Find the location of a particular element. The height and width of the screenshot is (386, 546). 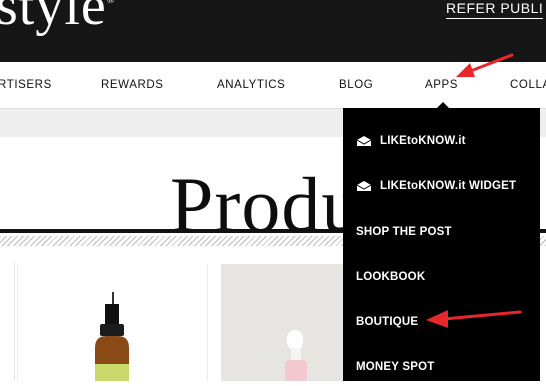

annotation-arrow-boutique is located at coordinates (474, 319).